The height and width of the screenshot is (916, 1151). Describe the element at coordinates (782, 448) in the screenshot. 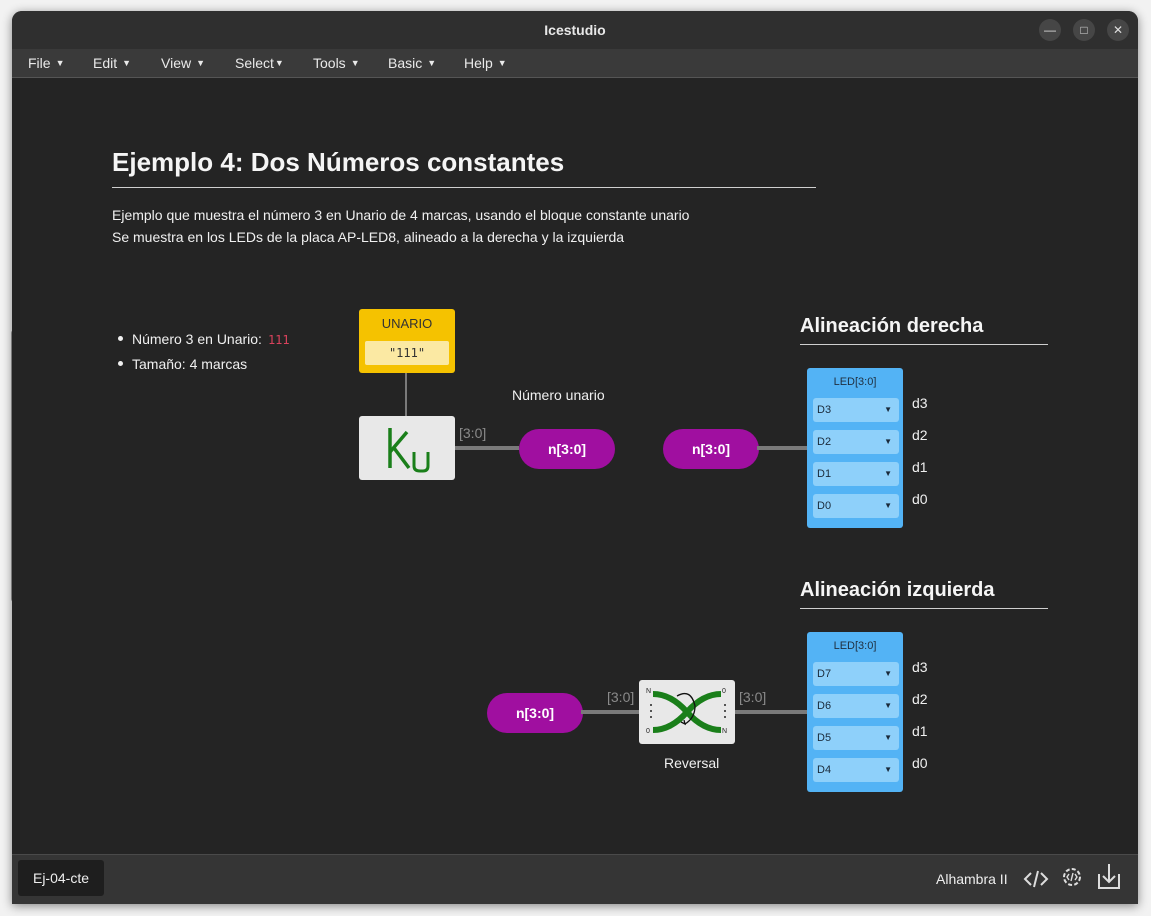

I see `wire-n-led-right` at that location.